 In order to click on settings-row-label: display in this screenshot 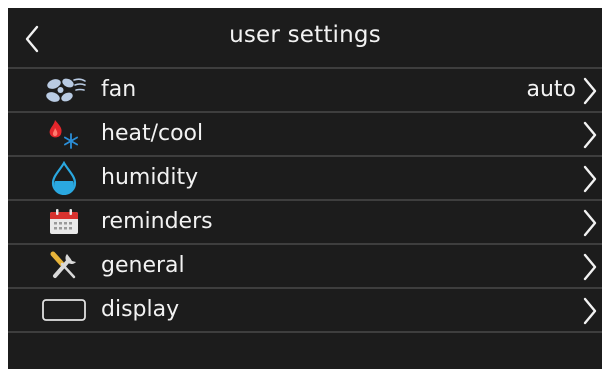, I will do `click(140, 309)`.